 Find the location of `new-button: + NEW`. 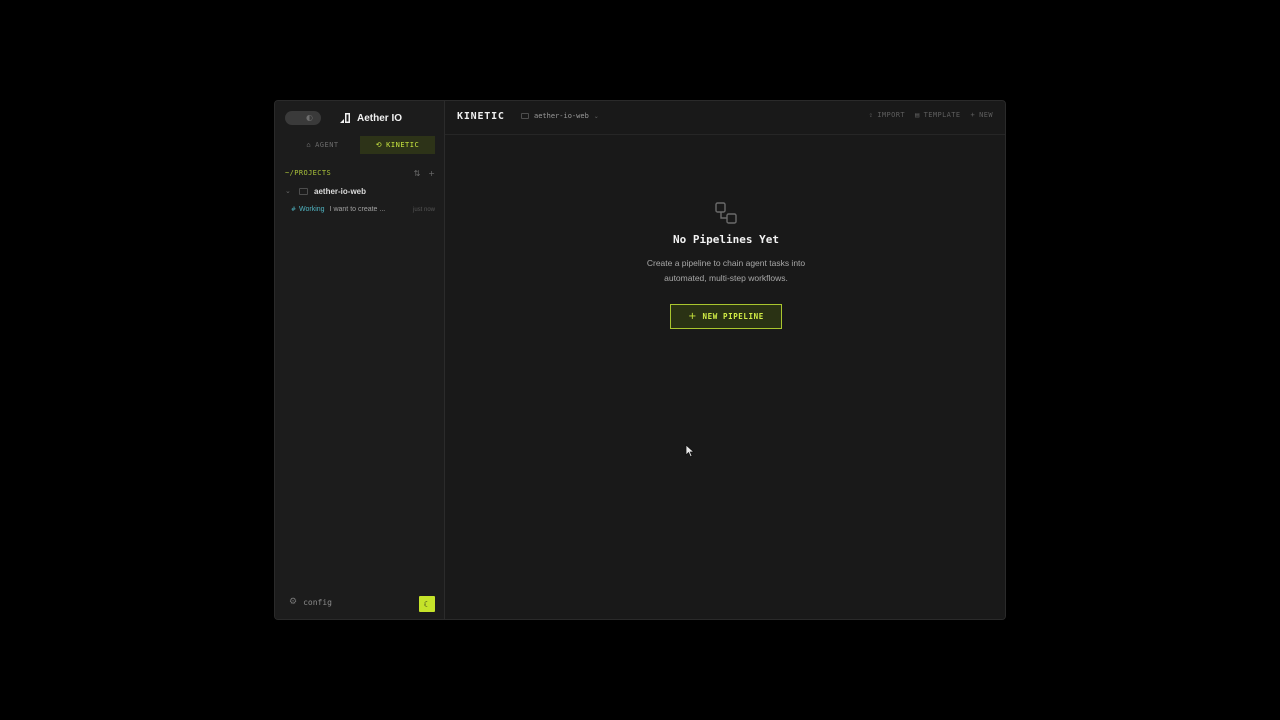

new-button: + NEW is located at coordinates (982, 115).